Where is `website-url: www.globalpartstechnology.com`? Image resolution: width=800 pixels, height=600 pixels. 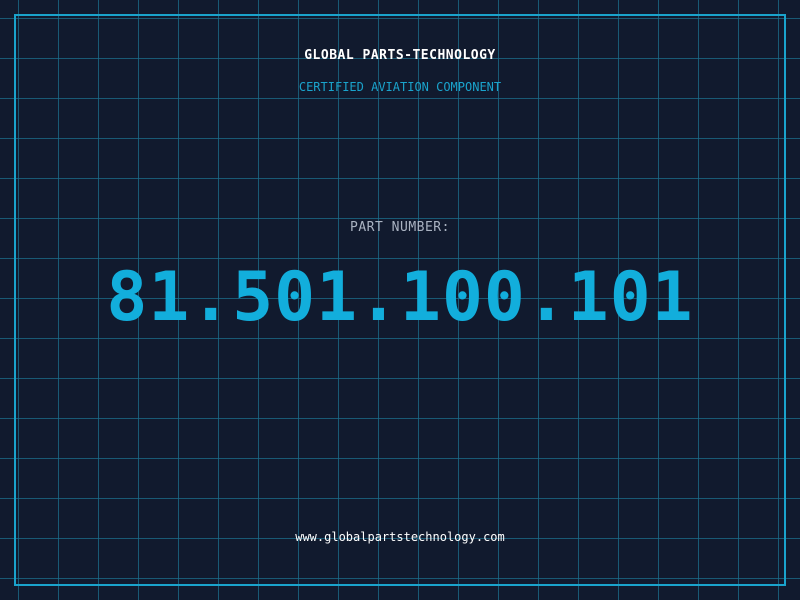 website-url: www.globalpartstechnology.com is located at coordinates (400, 537).